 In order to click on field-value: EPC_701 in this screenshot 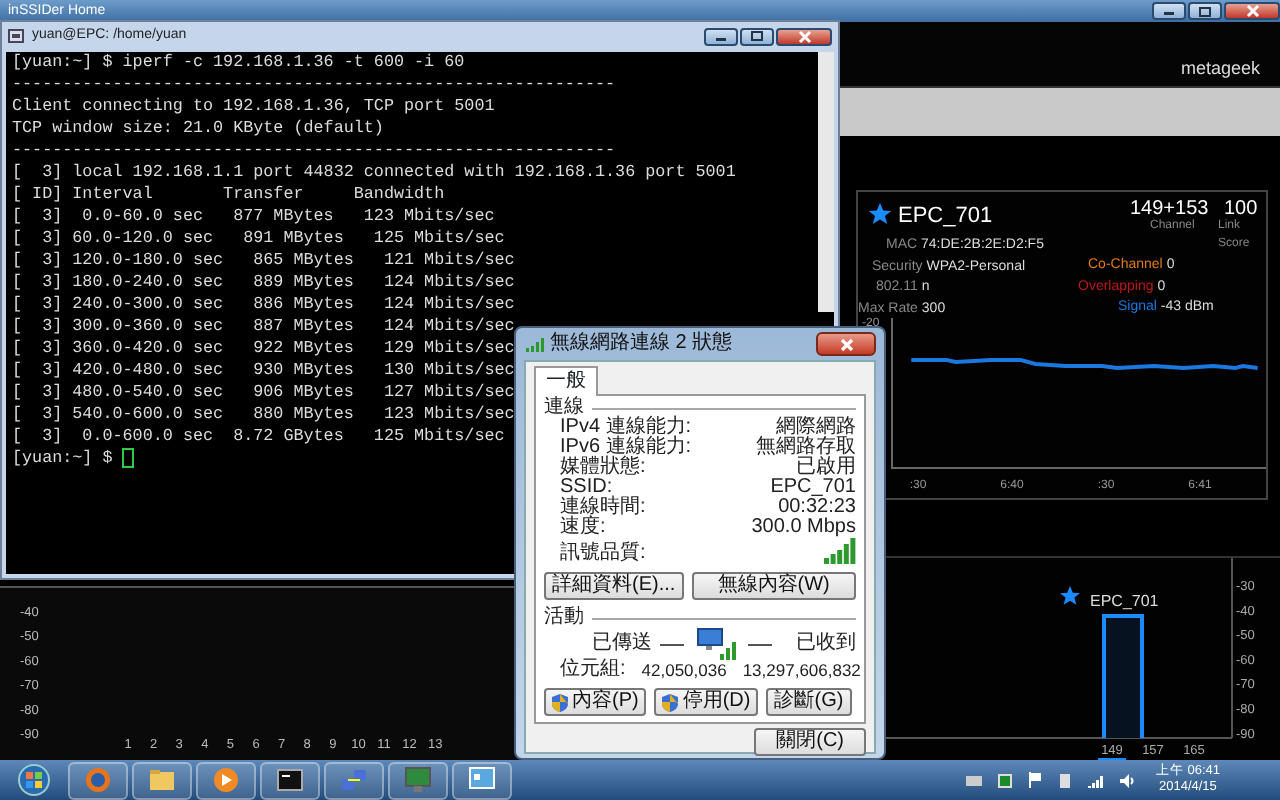, I will do `click(813, 488)`.